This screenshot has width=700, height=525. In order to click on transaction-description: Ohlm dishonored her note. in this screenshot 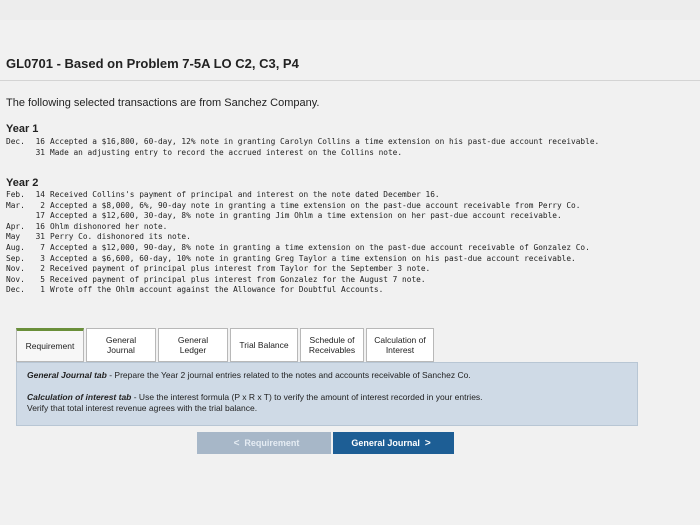, I will do `click(109, 226)`.